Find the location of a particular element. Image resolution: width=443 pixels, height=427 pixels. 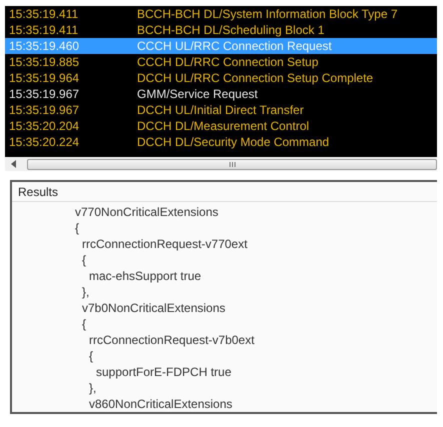

code-line: v860NonCriticalExtensions is located at coordinates (160, 404).